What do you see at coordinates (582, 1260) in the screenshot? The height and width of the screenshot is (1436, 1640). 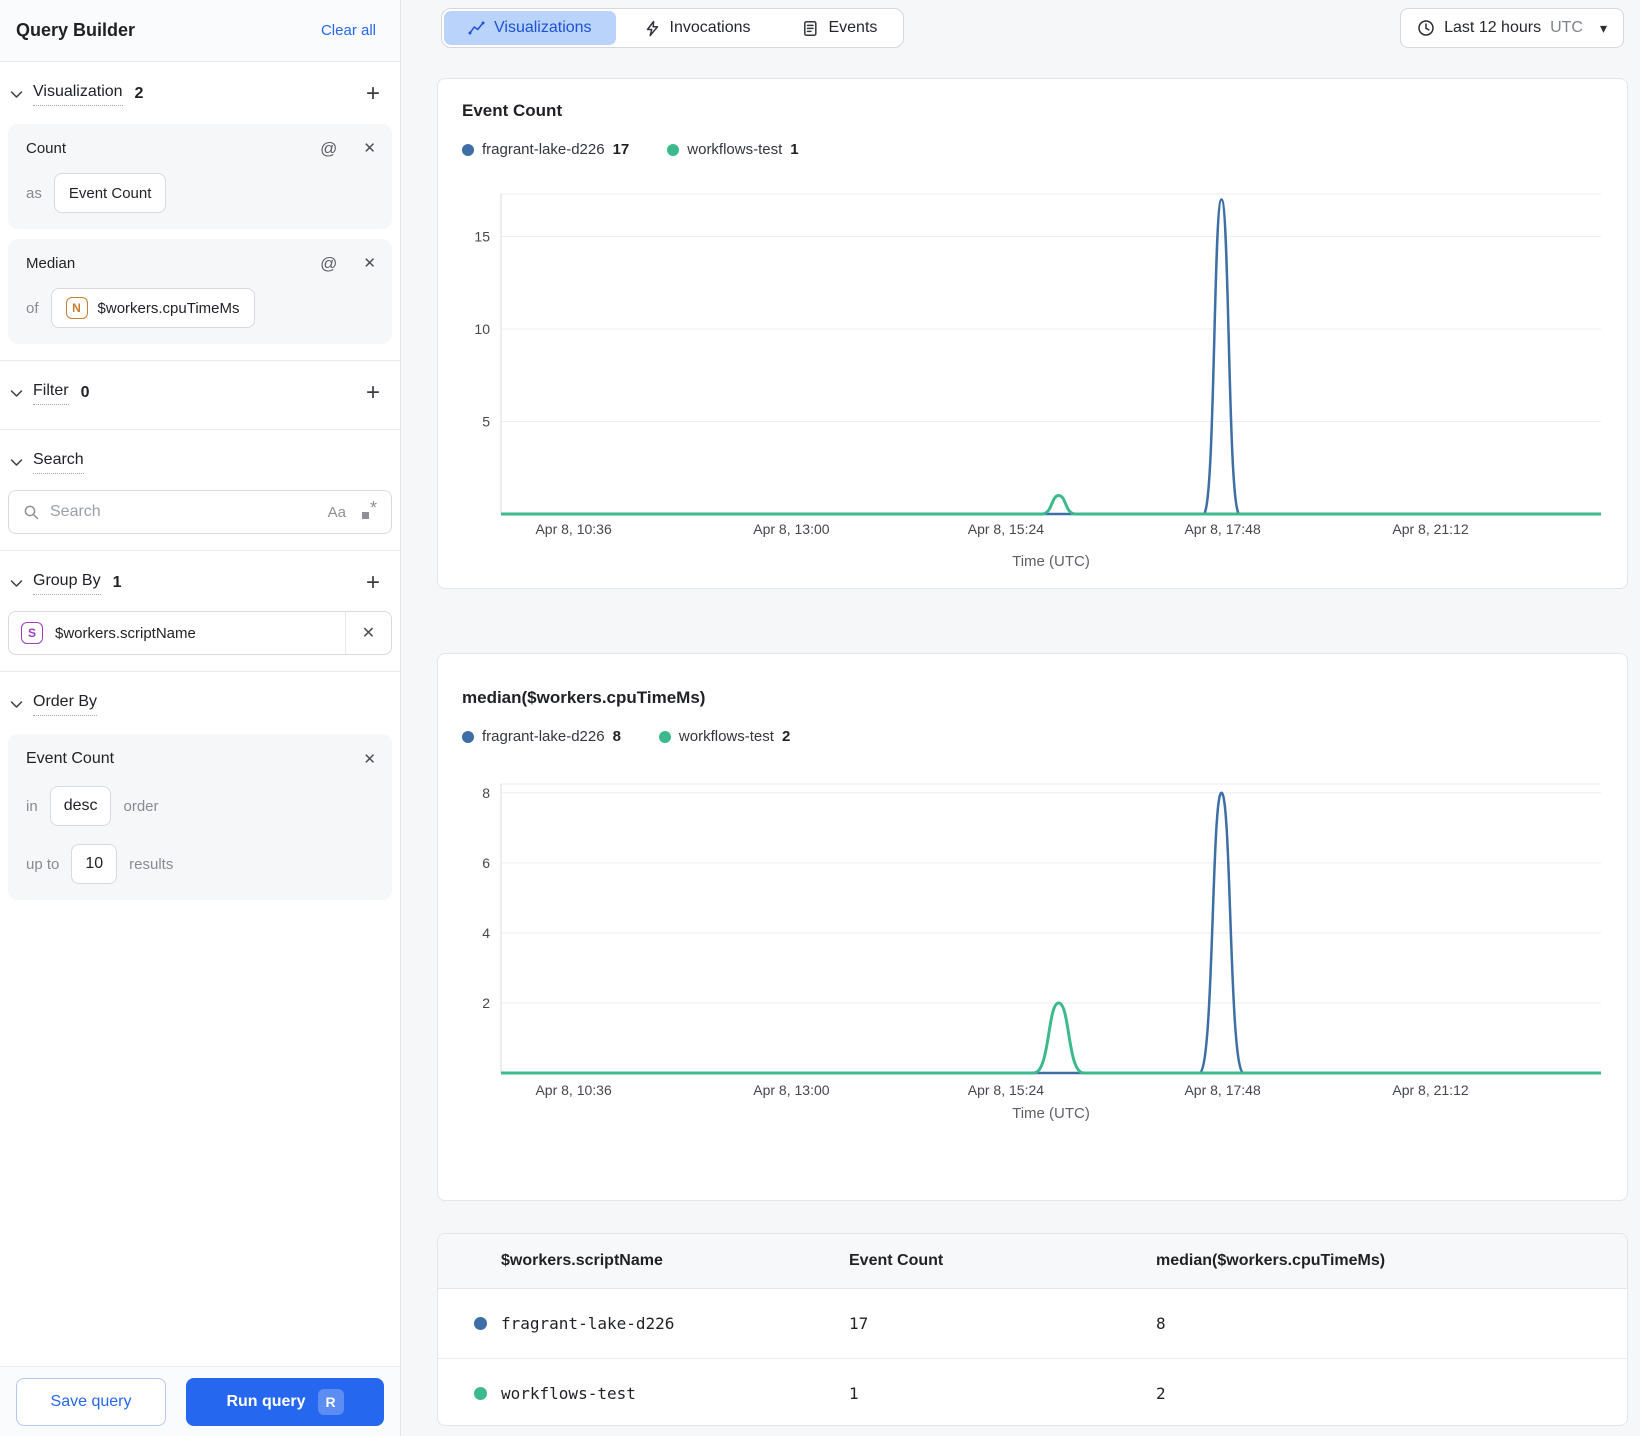 I see `column-header: $workers.scriptName` at bounding box center [582, 1260].